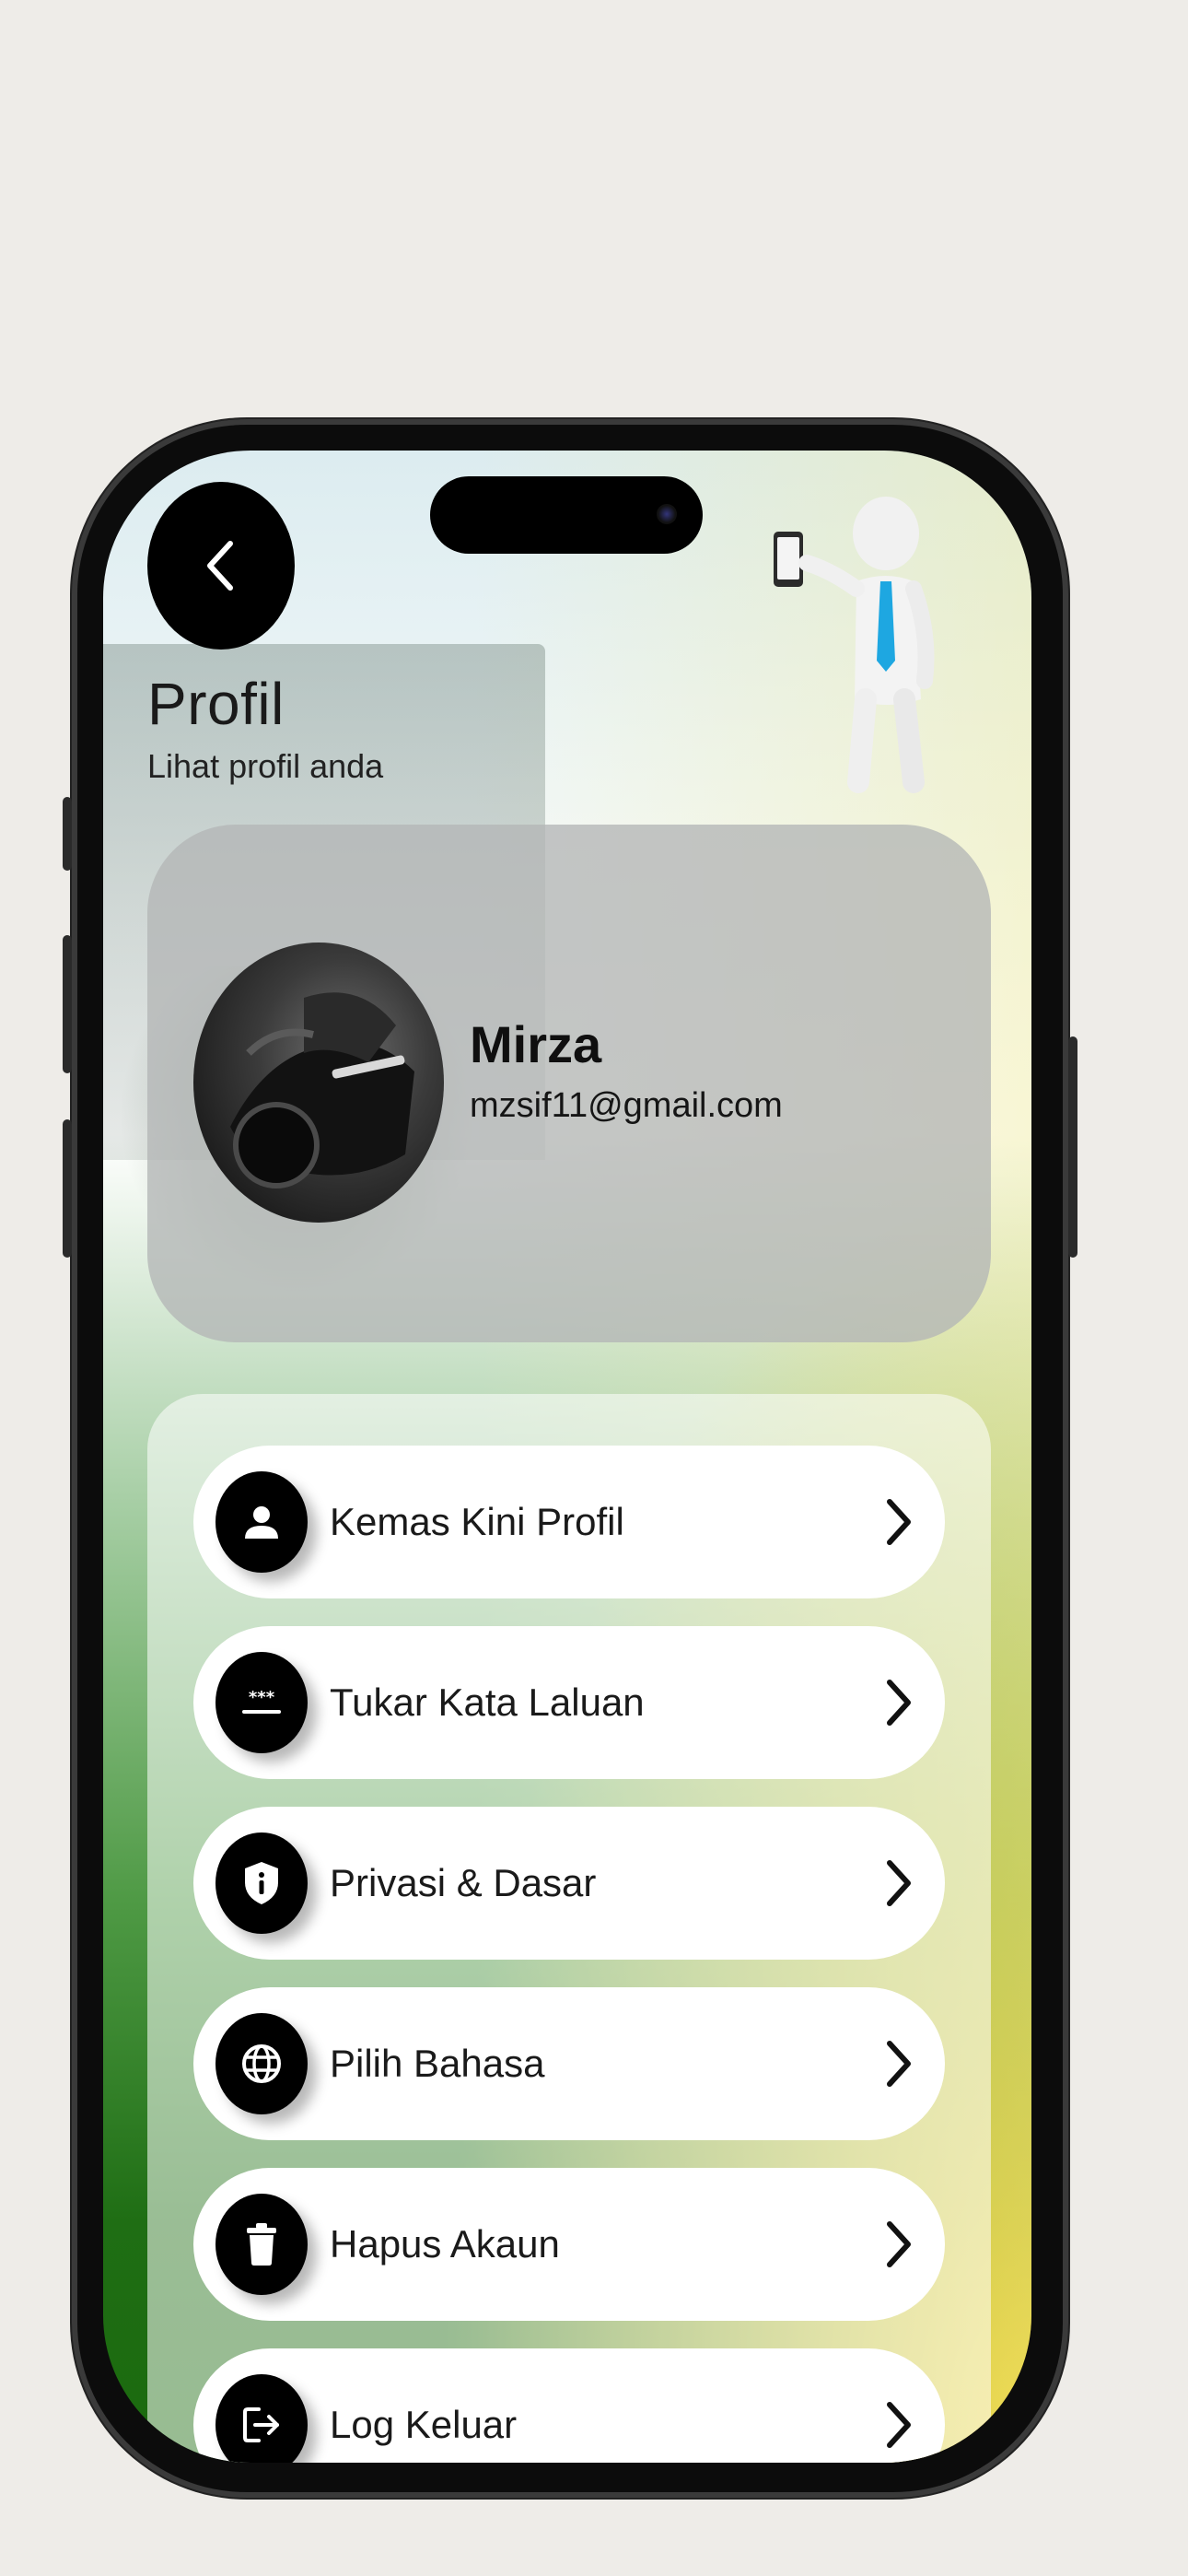 This screenshot has height=2576, width=1188. Describe the element at coordinates (463, 1882) in the screenshot. I see `menu-item-label: Privasi & Dasar` at that location.